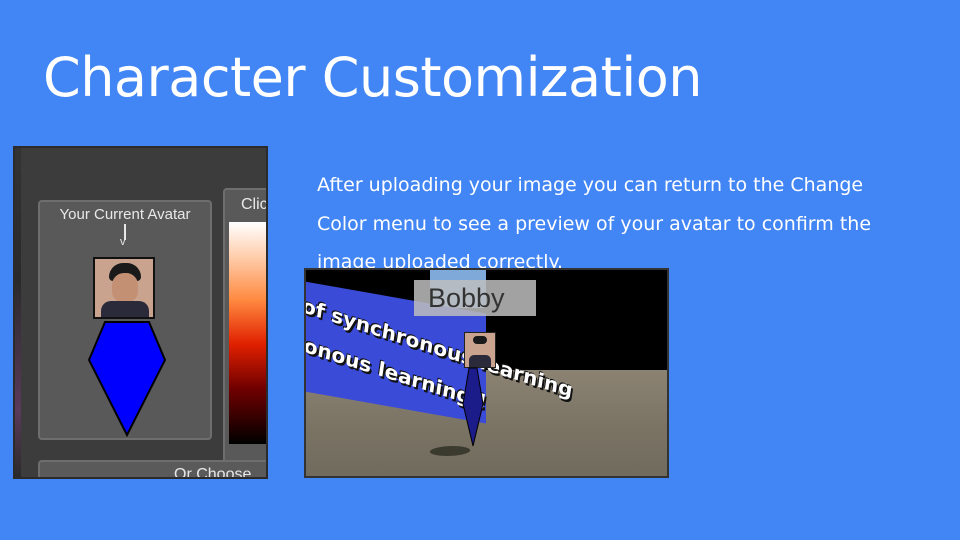 The height and width of the screenshot is (540, 960). Describe the element at coordinates (127, 379) in the screenshot. I see `avatar-body-diamond` at that location.